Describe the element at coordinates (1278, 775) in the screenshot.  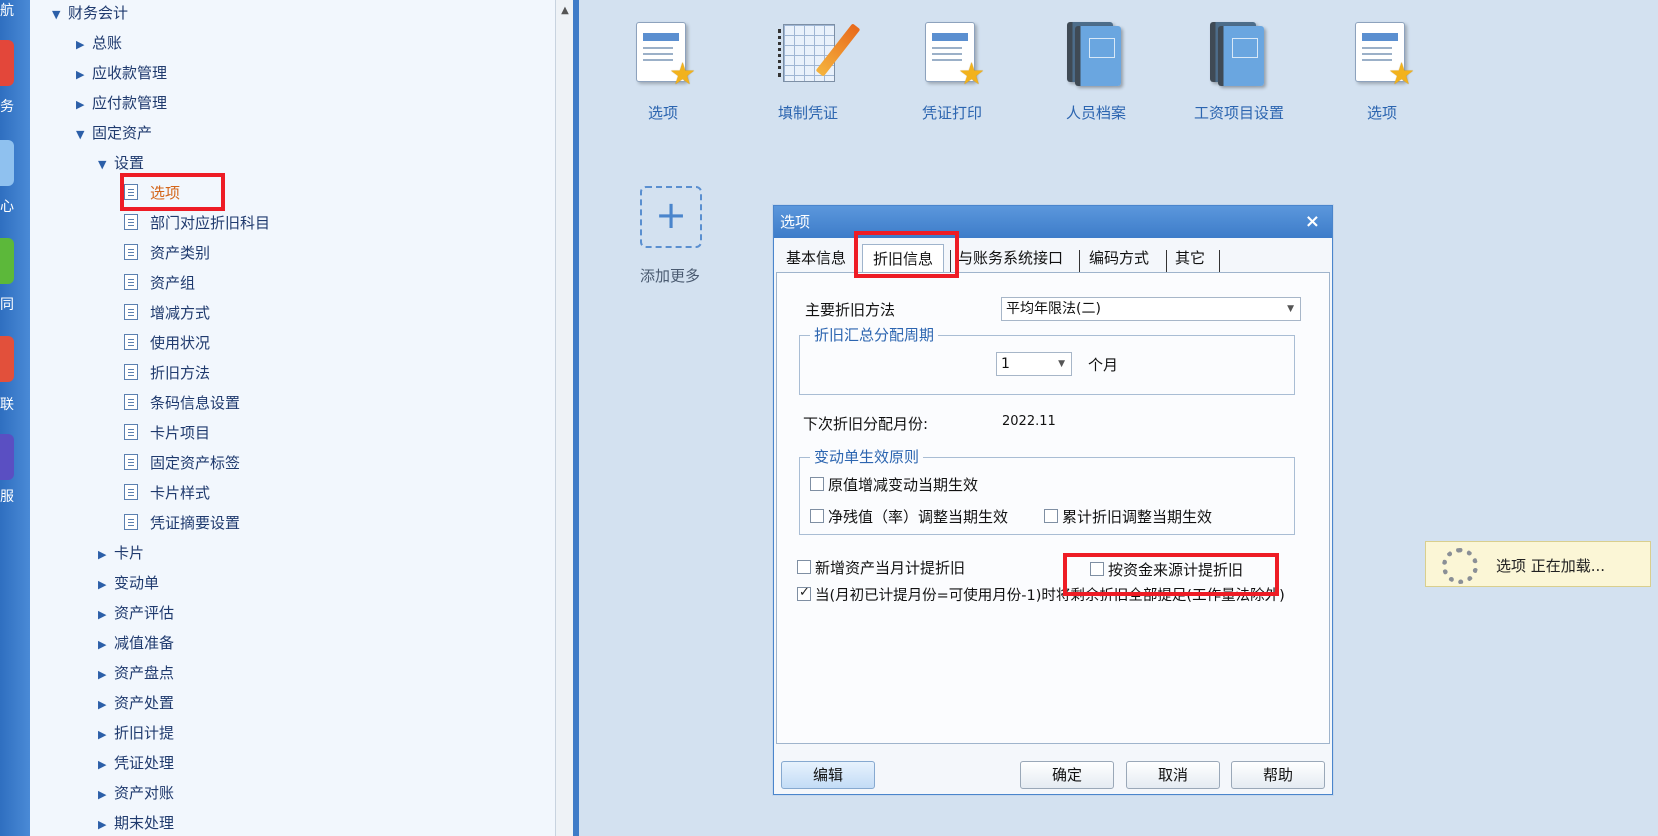
I see `help-button: 帮助` at that location.